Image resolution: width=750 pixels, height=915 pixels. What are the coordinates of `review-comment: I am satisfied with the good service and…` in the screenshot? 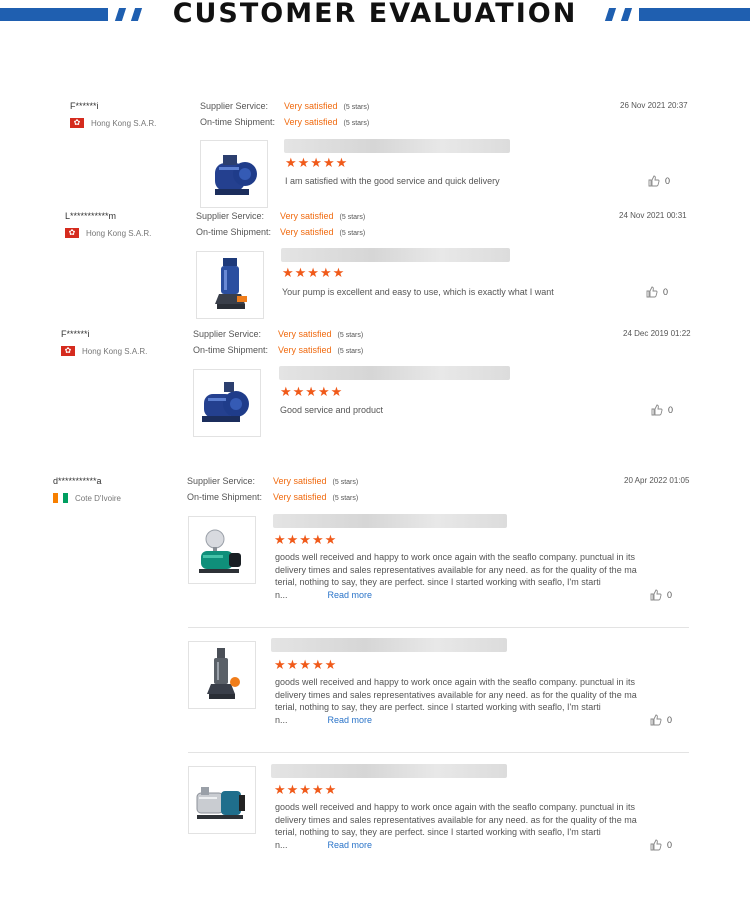 It's located at (392, 181).